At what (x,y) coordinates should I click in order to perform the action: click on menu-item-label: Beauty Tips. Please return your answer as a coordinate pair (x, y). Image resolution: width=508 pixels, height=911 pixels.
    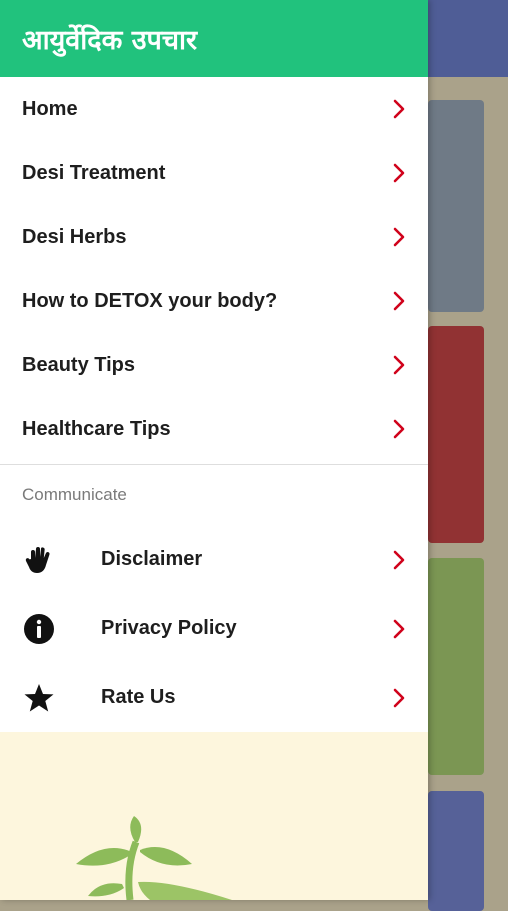
    Looking at the image, I should click on (78, 364).